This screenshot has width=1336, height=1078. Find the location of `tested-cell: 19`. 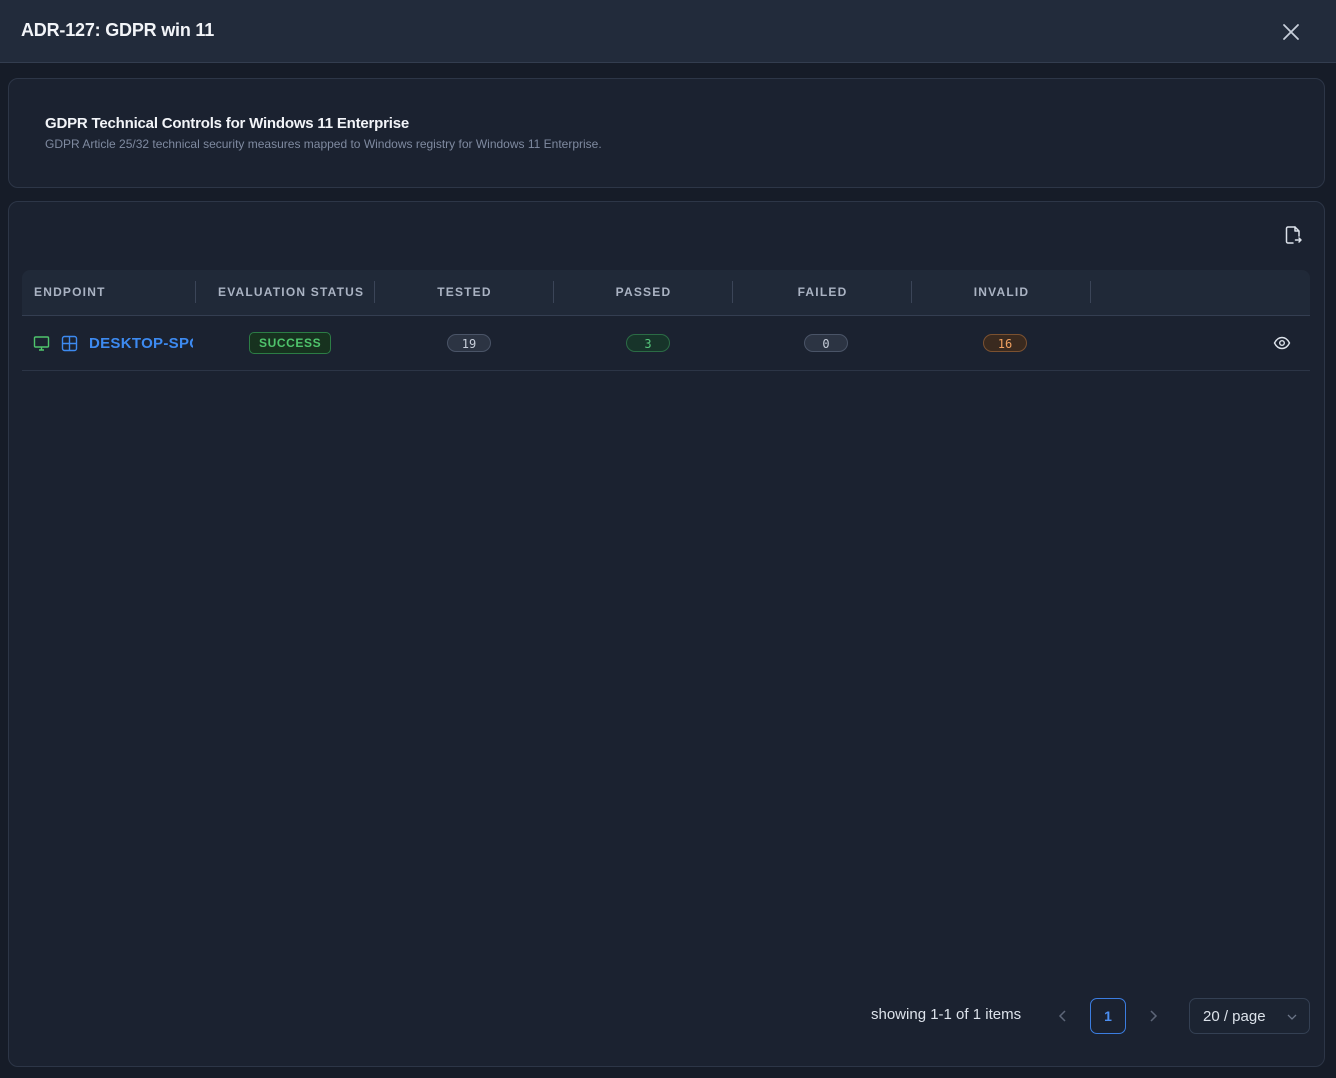

tested-cell: 19 is located at coordinates (469, 343).